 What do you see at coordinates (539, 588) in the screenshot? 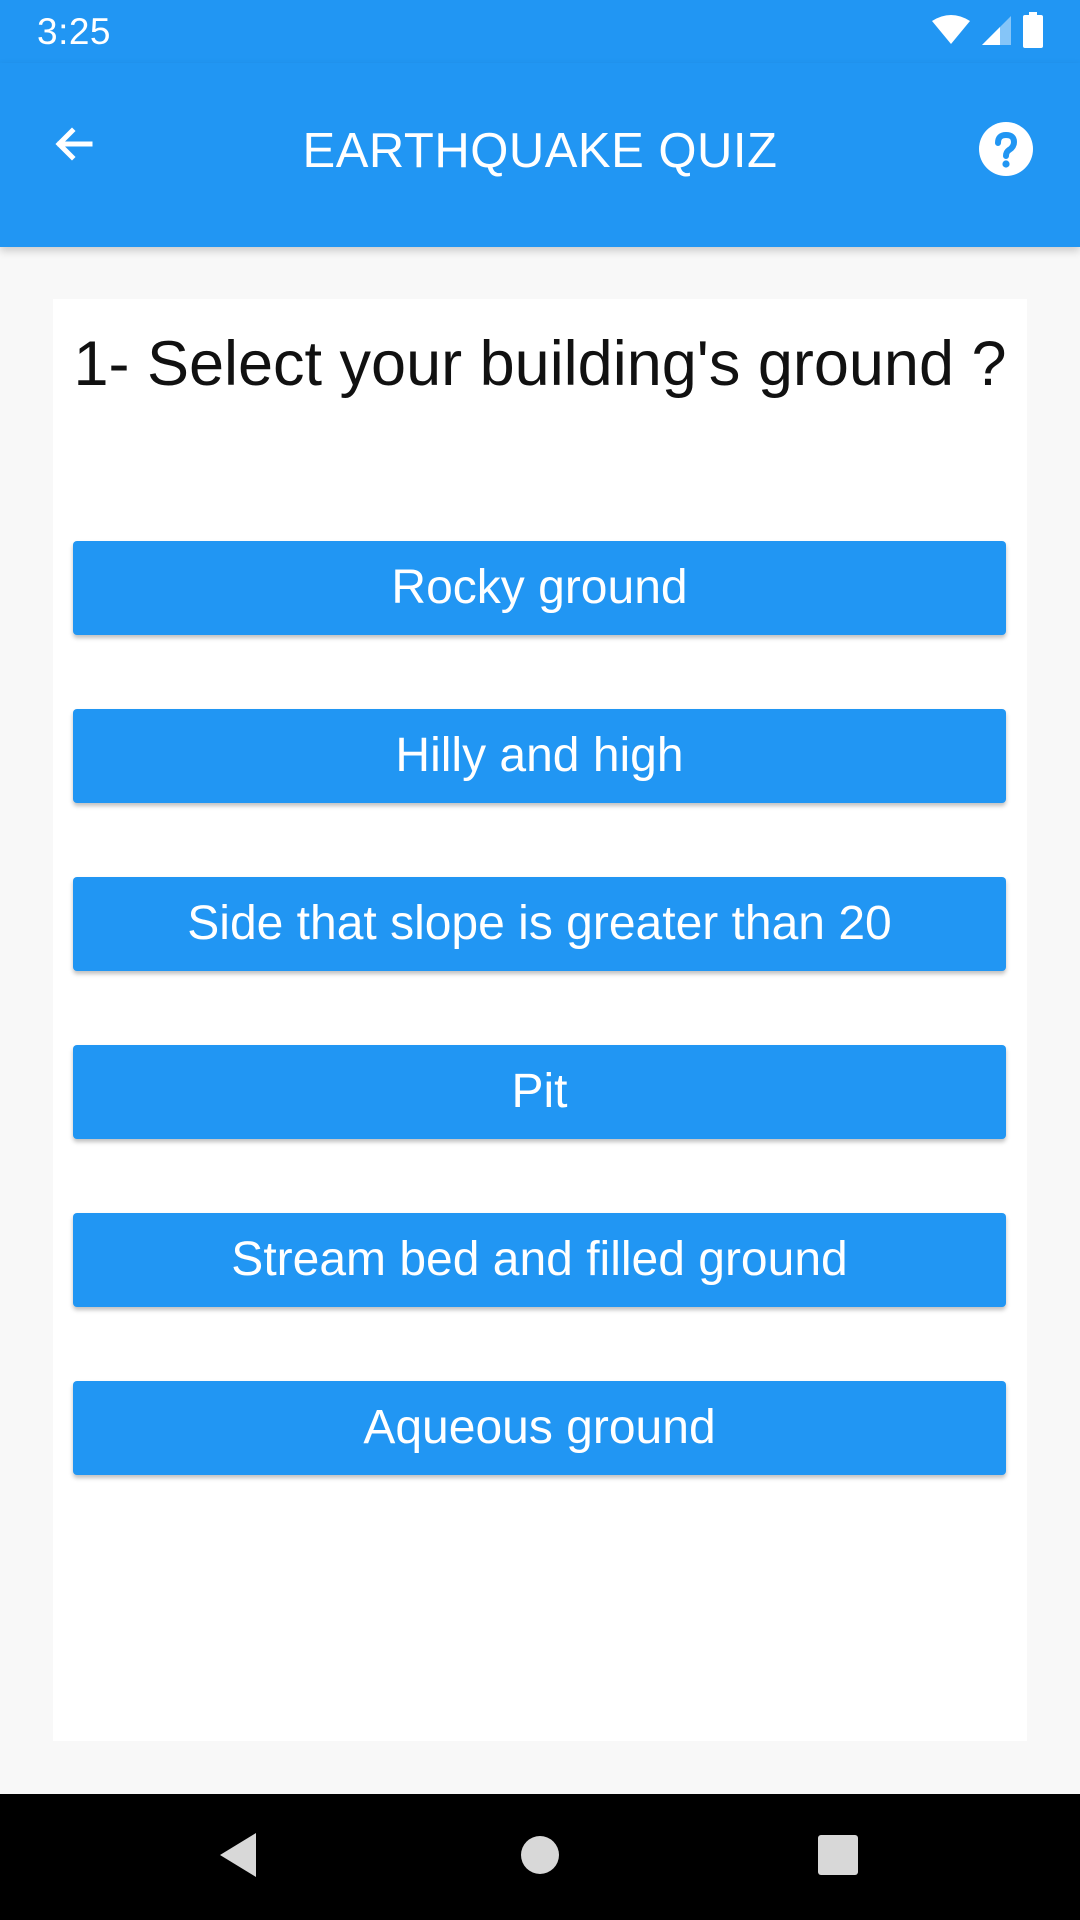
I see `option-rocky-ground-button: Rocky ground` at bounding box center [539, 588].